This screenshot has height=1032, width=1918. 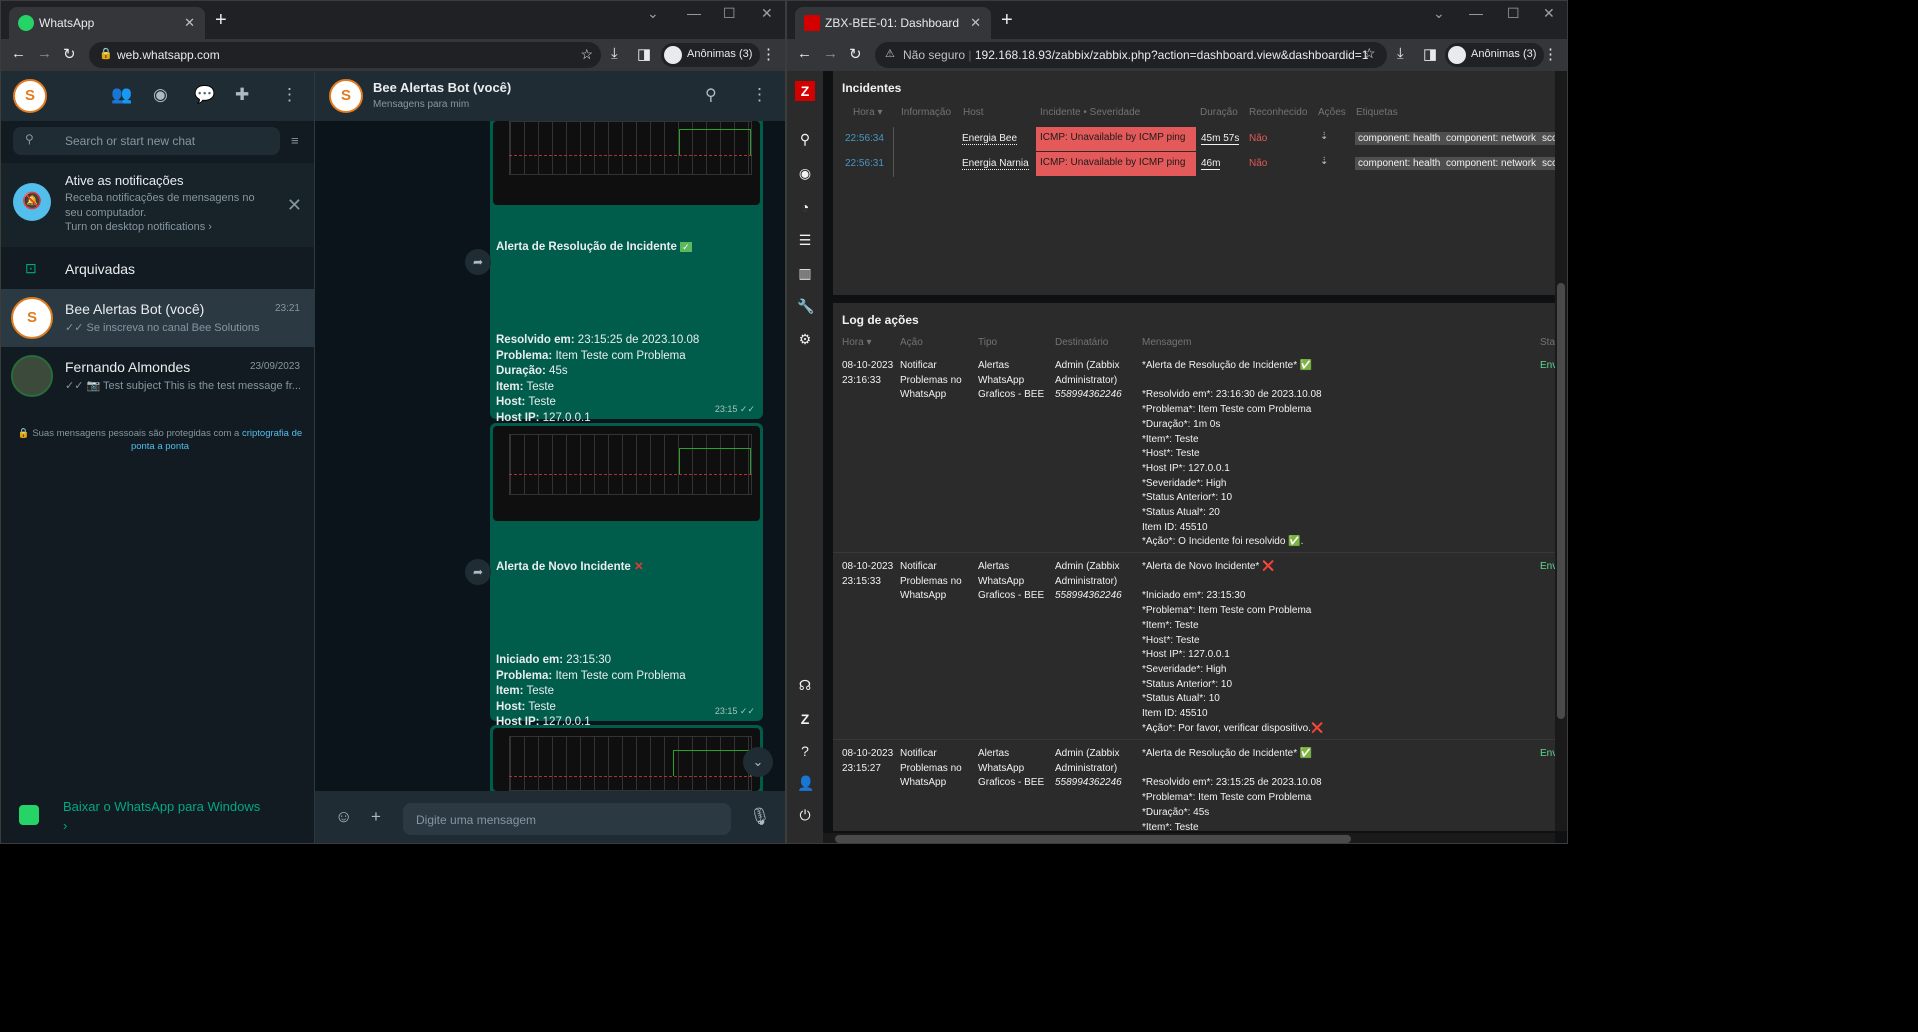 I want to click on support-icon: ☊, so click(x=805, y=685).